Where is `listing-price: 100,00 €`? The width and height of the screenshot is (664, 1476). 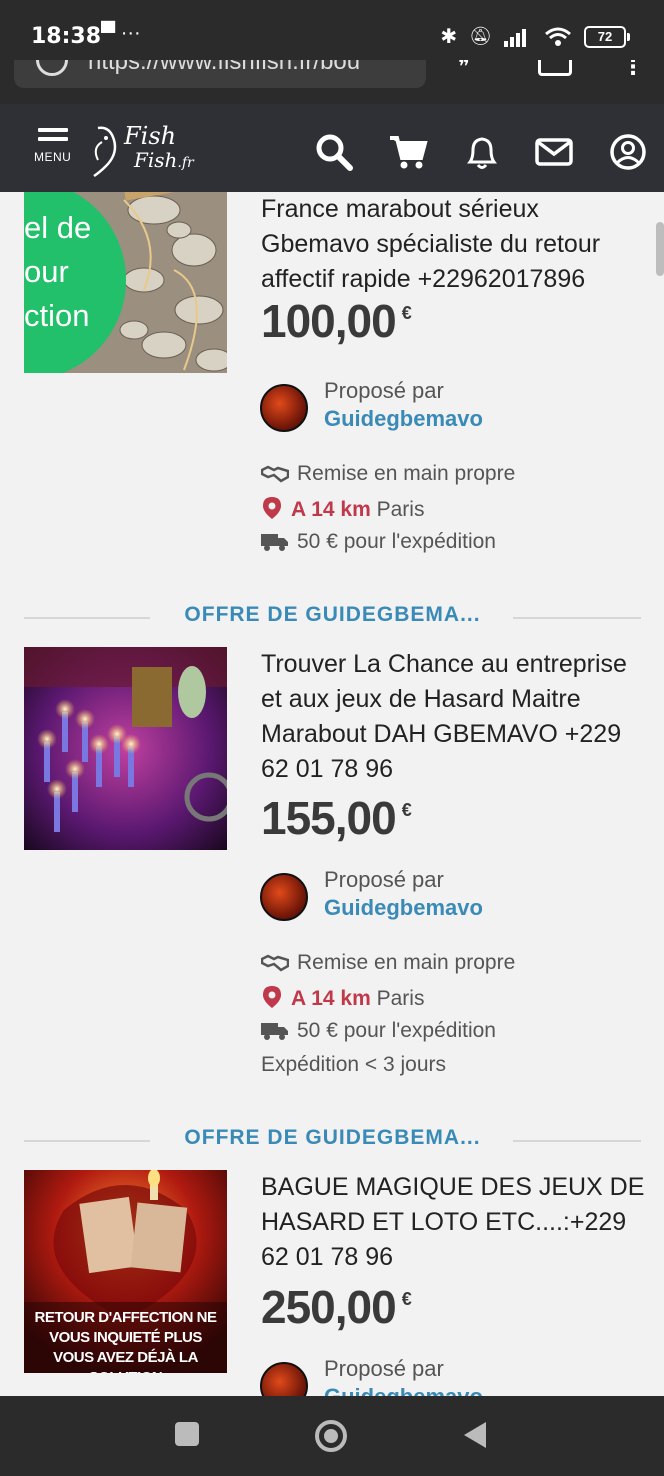
listing-price: 100,00 € is located at coordinates (336, 321).